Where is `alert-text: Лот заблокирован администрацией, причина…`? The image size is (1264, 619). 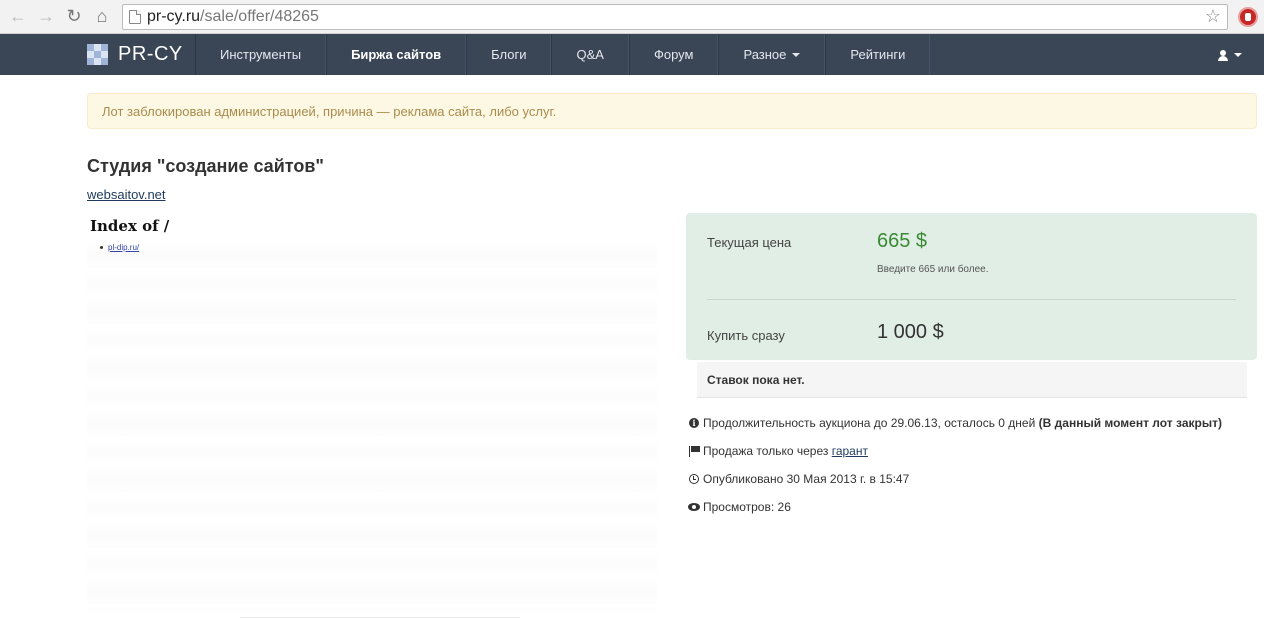
alert-text: Лот заблокирован администрацией, причина… is located at coordinates (329, 111).